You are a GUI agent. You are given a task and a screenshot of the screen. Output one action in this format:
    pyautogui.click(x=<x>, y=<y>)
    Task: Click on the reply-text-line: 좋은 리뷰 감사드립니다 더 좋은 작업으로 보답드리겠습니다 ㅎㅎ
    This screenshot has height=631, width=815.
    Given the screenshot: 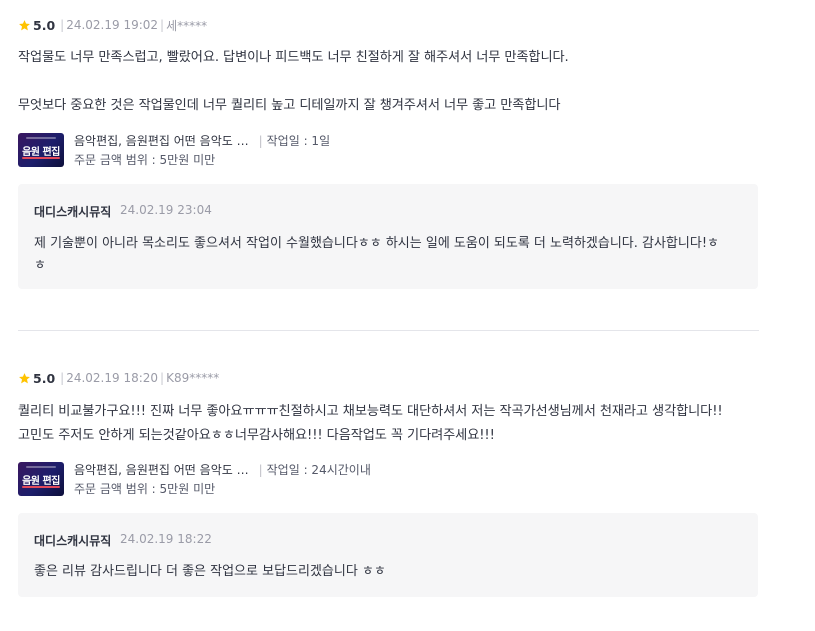 What is the action you would take?
    pyautogui.click(x=210, y=571)
    